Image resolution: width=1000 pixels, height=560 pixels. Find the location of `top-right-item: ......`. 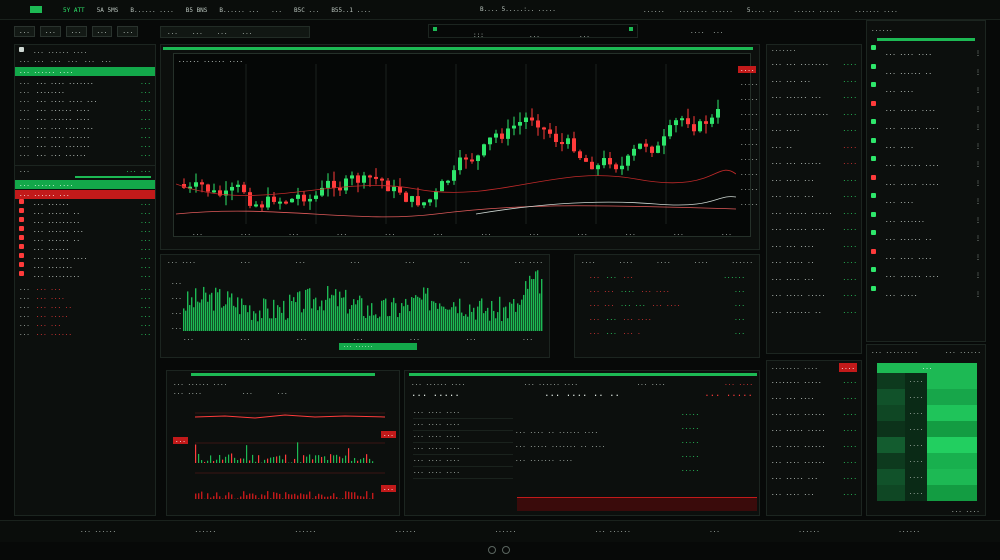

top-right-item: ...... is located at coordinates (654, 10).